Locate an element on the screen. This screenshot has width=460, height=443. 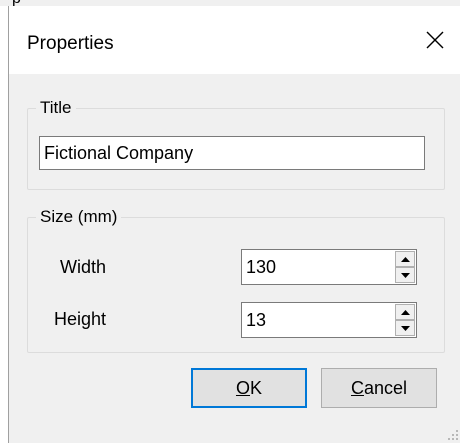
height-spinner is located at coordinates (329, 320).